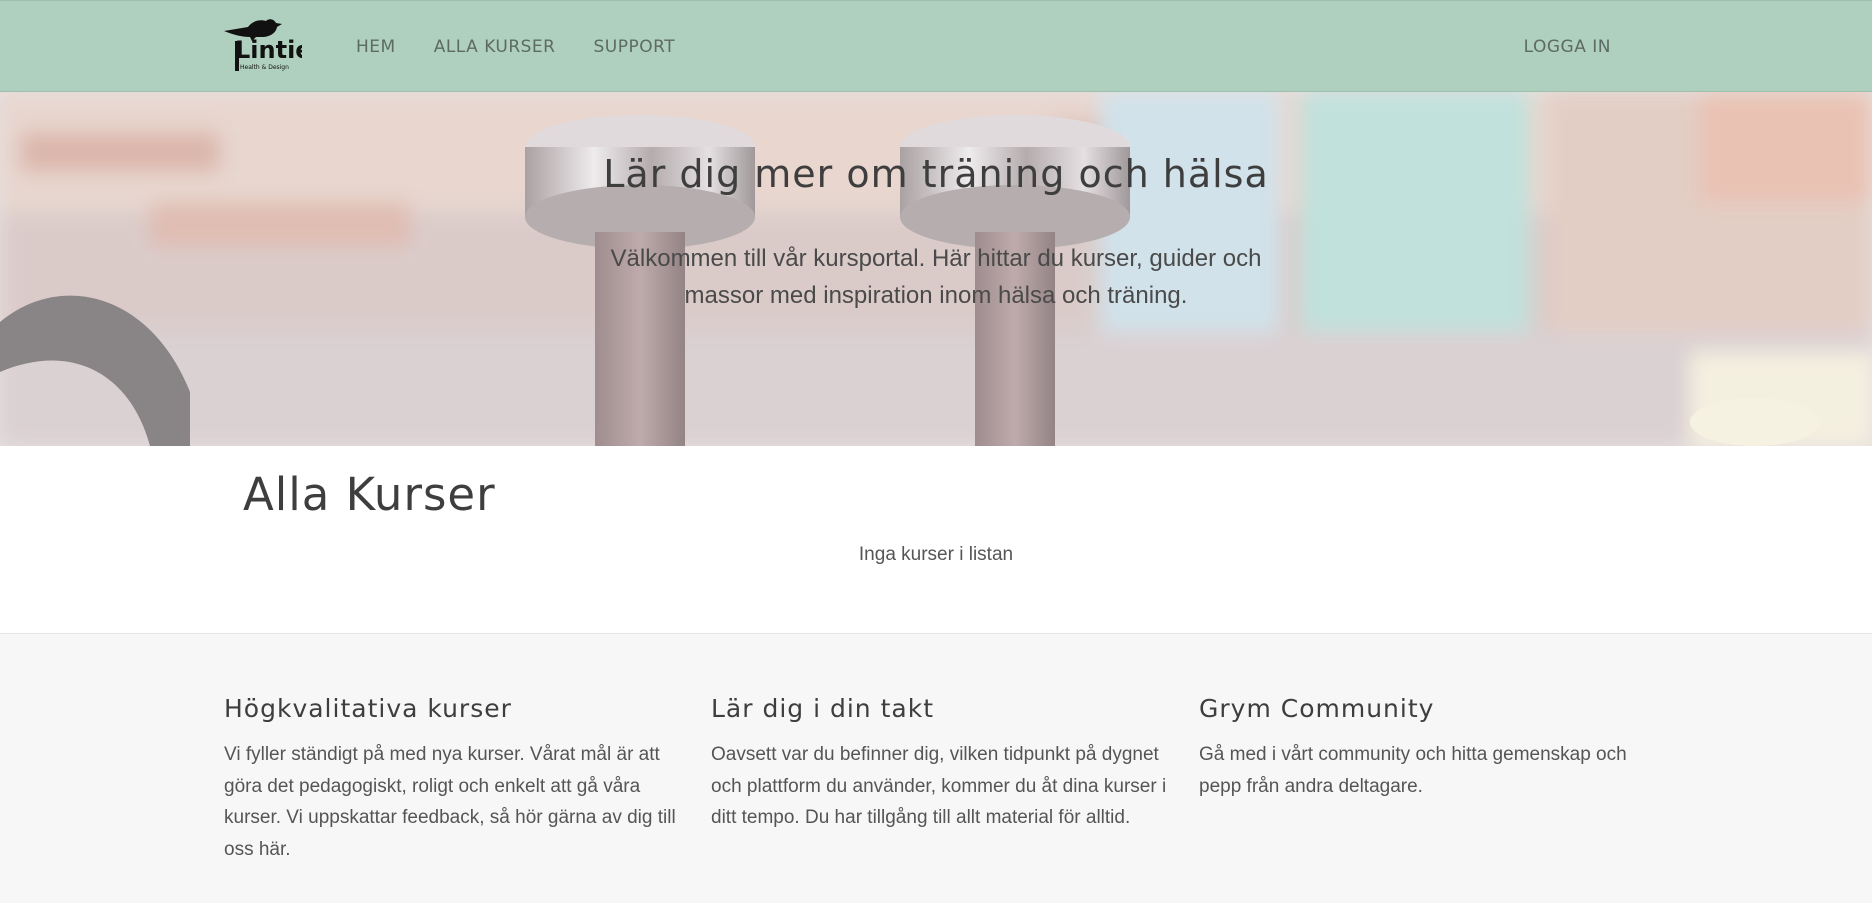 Image resolution: width=1872 pixels, height=903 pixels. What do you see at coordinates (823, 708) in the screenshot?
I see `feature-title: Lär dig i din takt` at bounding box center [823, 708].